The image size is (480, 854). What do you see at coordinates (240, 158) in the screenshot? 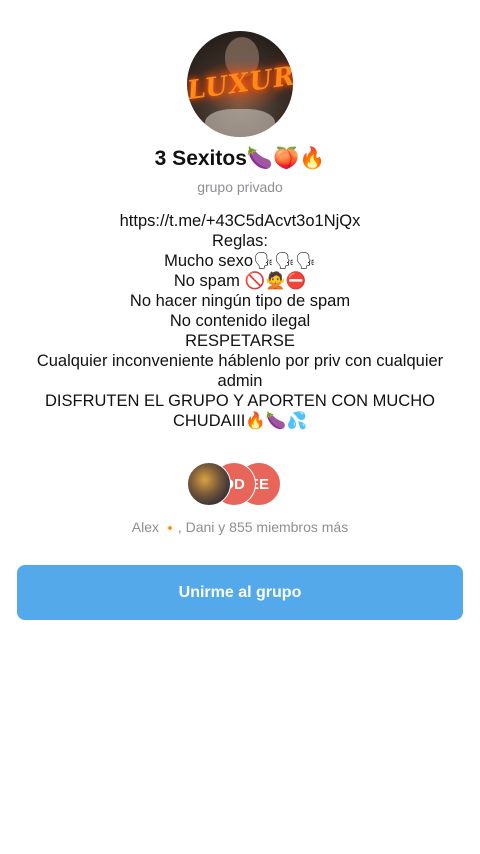
I see `group-title: 3 Sexitos🍆🍑🔥` at bounding box center [240, 158].